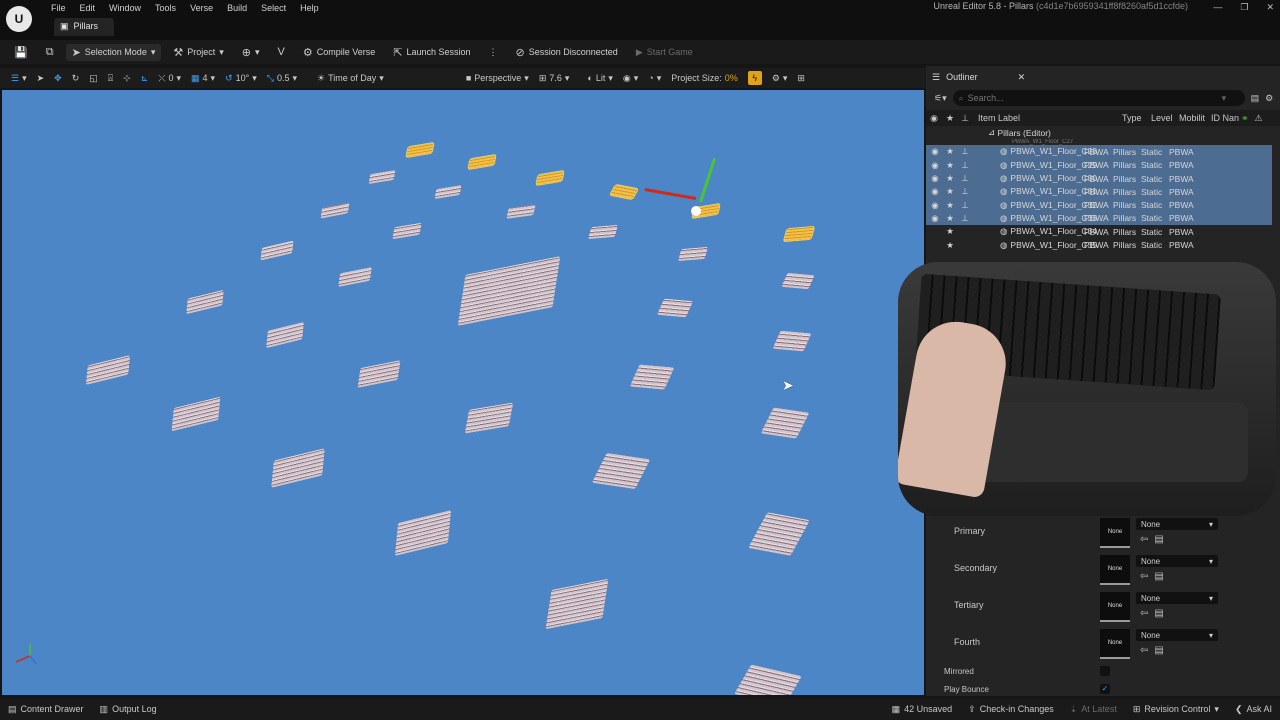 This screenshot has width=1280, height=720. What do you see at coordinates (76, 78) in the screenshot?
I see `rotate-tool-icon: ↻` at bounding box center [76, 78].